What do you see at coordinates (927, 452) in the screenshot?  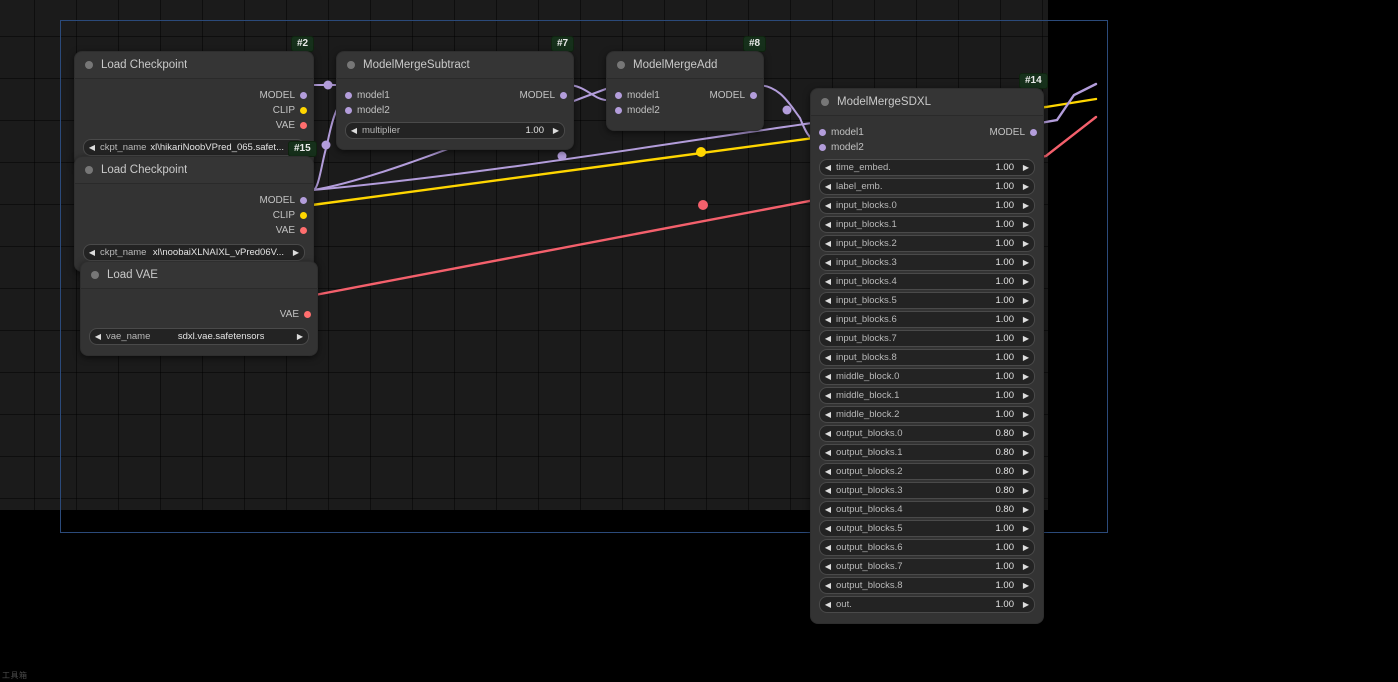 I see `widget-output-blocks-1: ◀ output_blocks.1 0.80 ▶` at bounding box center [927, 452].